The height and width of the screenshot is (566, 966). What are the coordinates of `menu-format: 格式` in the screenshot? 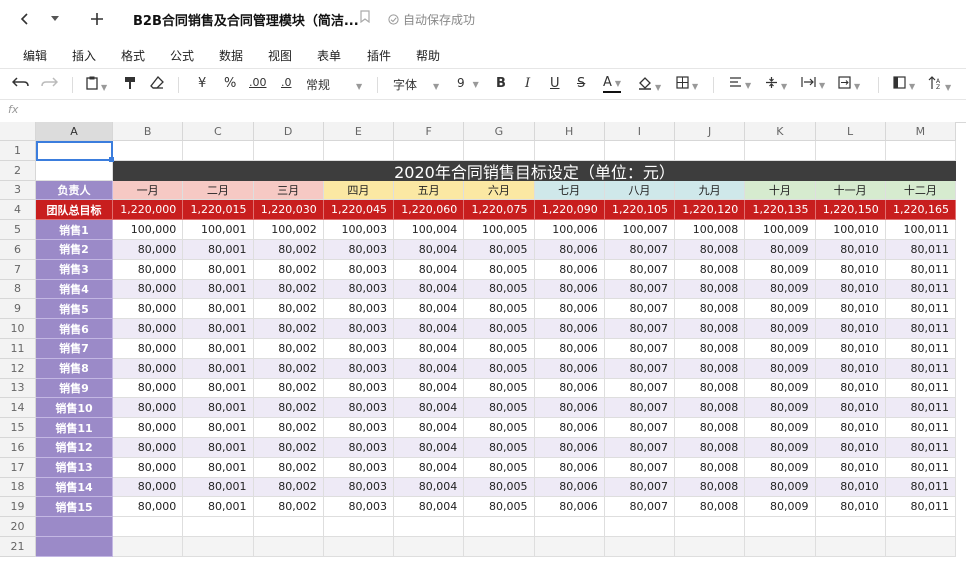 It's located at (133, 55).